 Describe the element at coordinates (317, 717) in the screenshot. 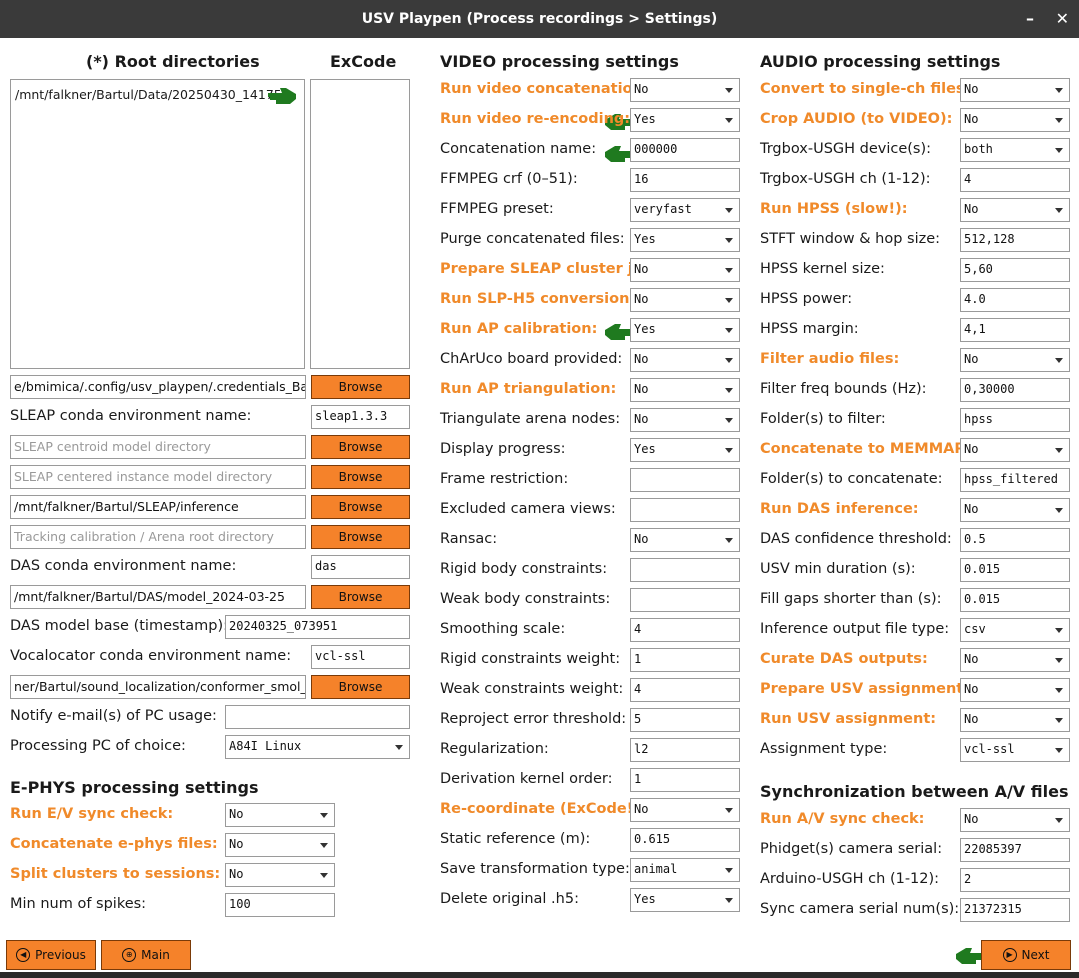

I see `notify-email-field` at that location.